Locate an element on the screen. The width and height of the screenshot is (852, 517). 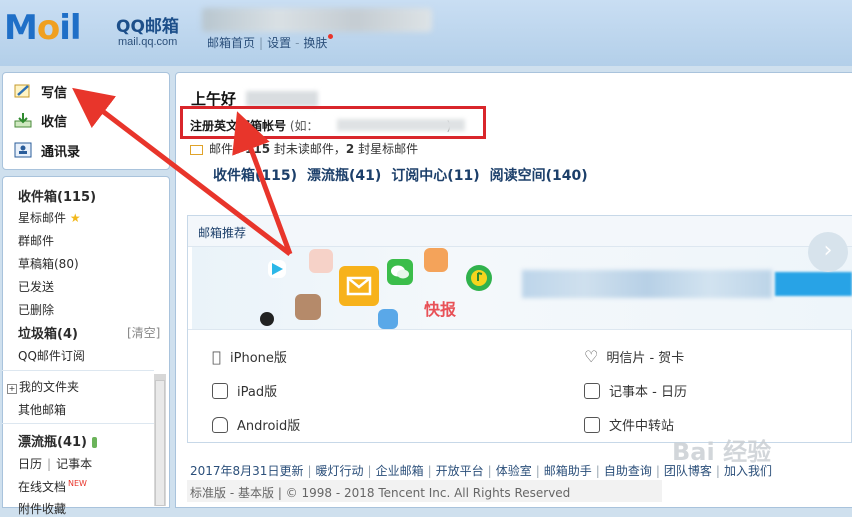
attachments-link: 附件收藏 is located at coordinates (42, 508).